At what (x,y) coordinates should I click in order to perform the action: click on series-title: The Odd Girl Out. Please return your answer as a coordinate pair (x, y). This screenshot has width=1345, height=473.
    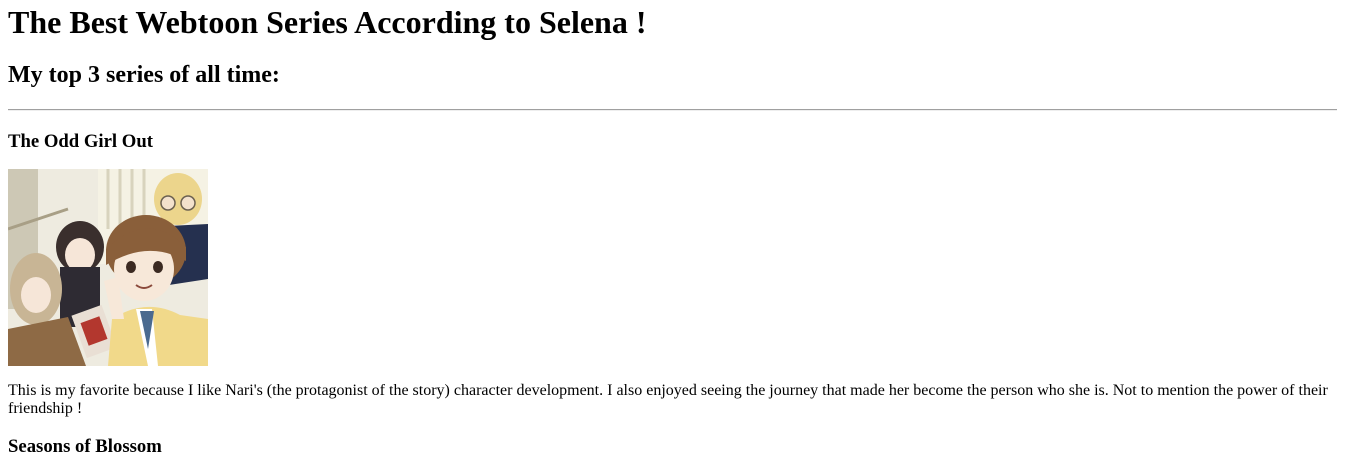
    Looking at the image, I should click on (80, 141).